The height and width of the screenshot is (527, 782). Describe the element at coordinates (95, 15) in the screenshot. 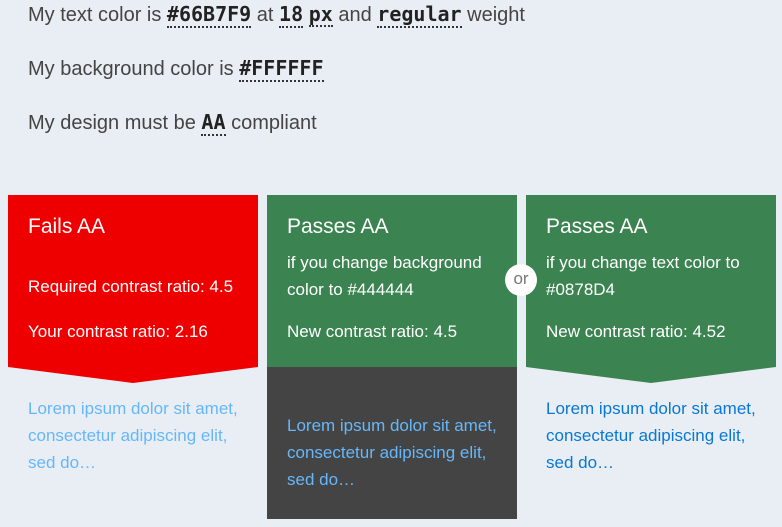

I see `text-color-label: My text color is` at that location.